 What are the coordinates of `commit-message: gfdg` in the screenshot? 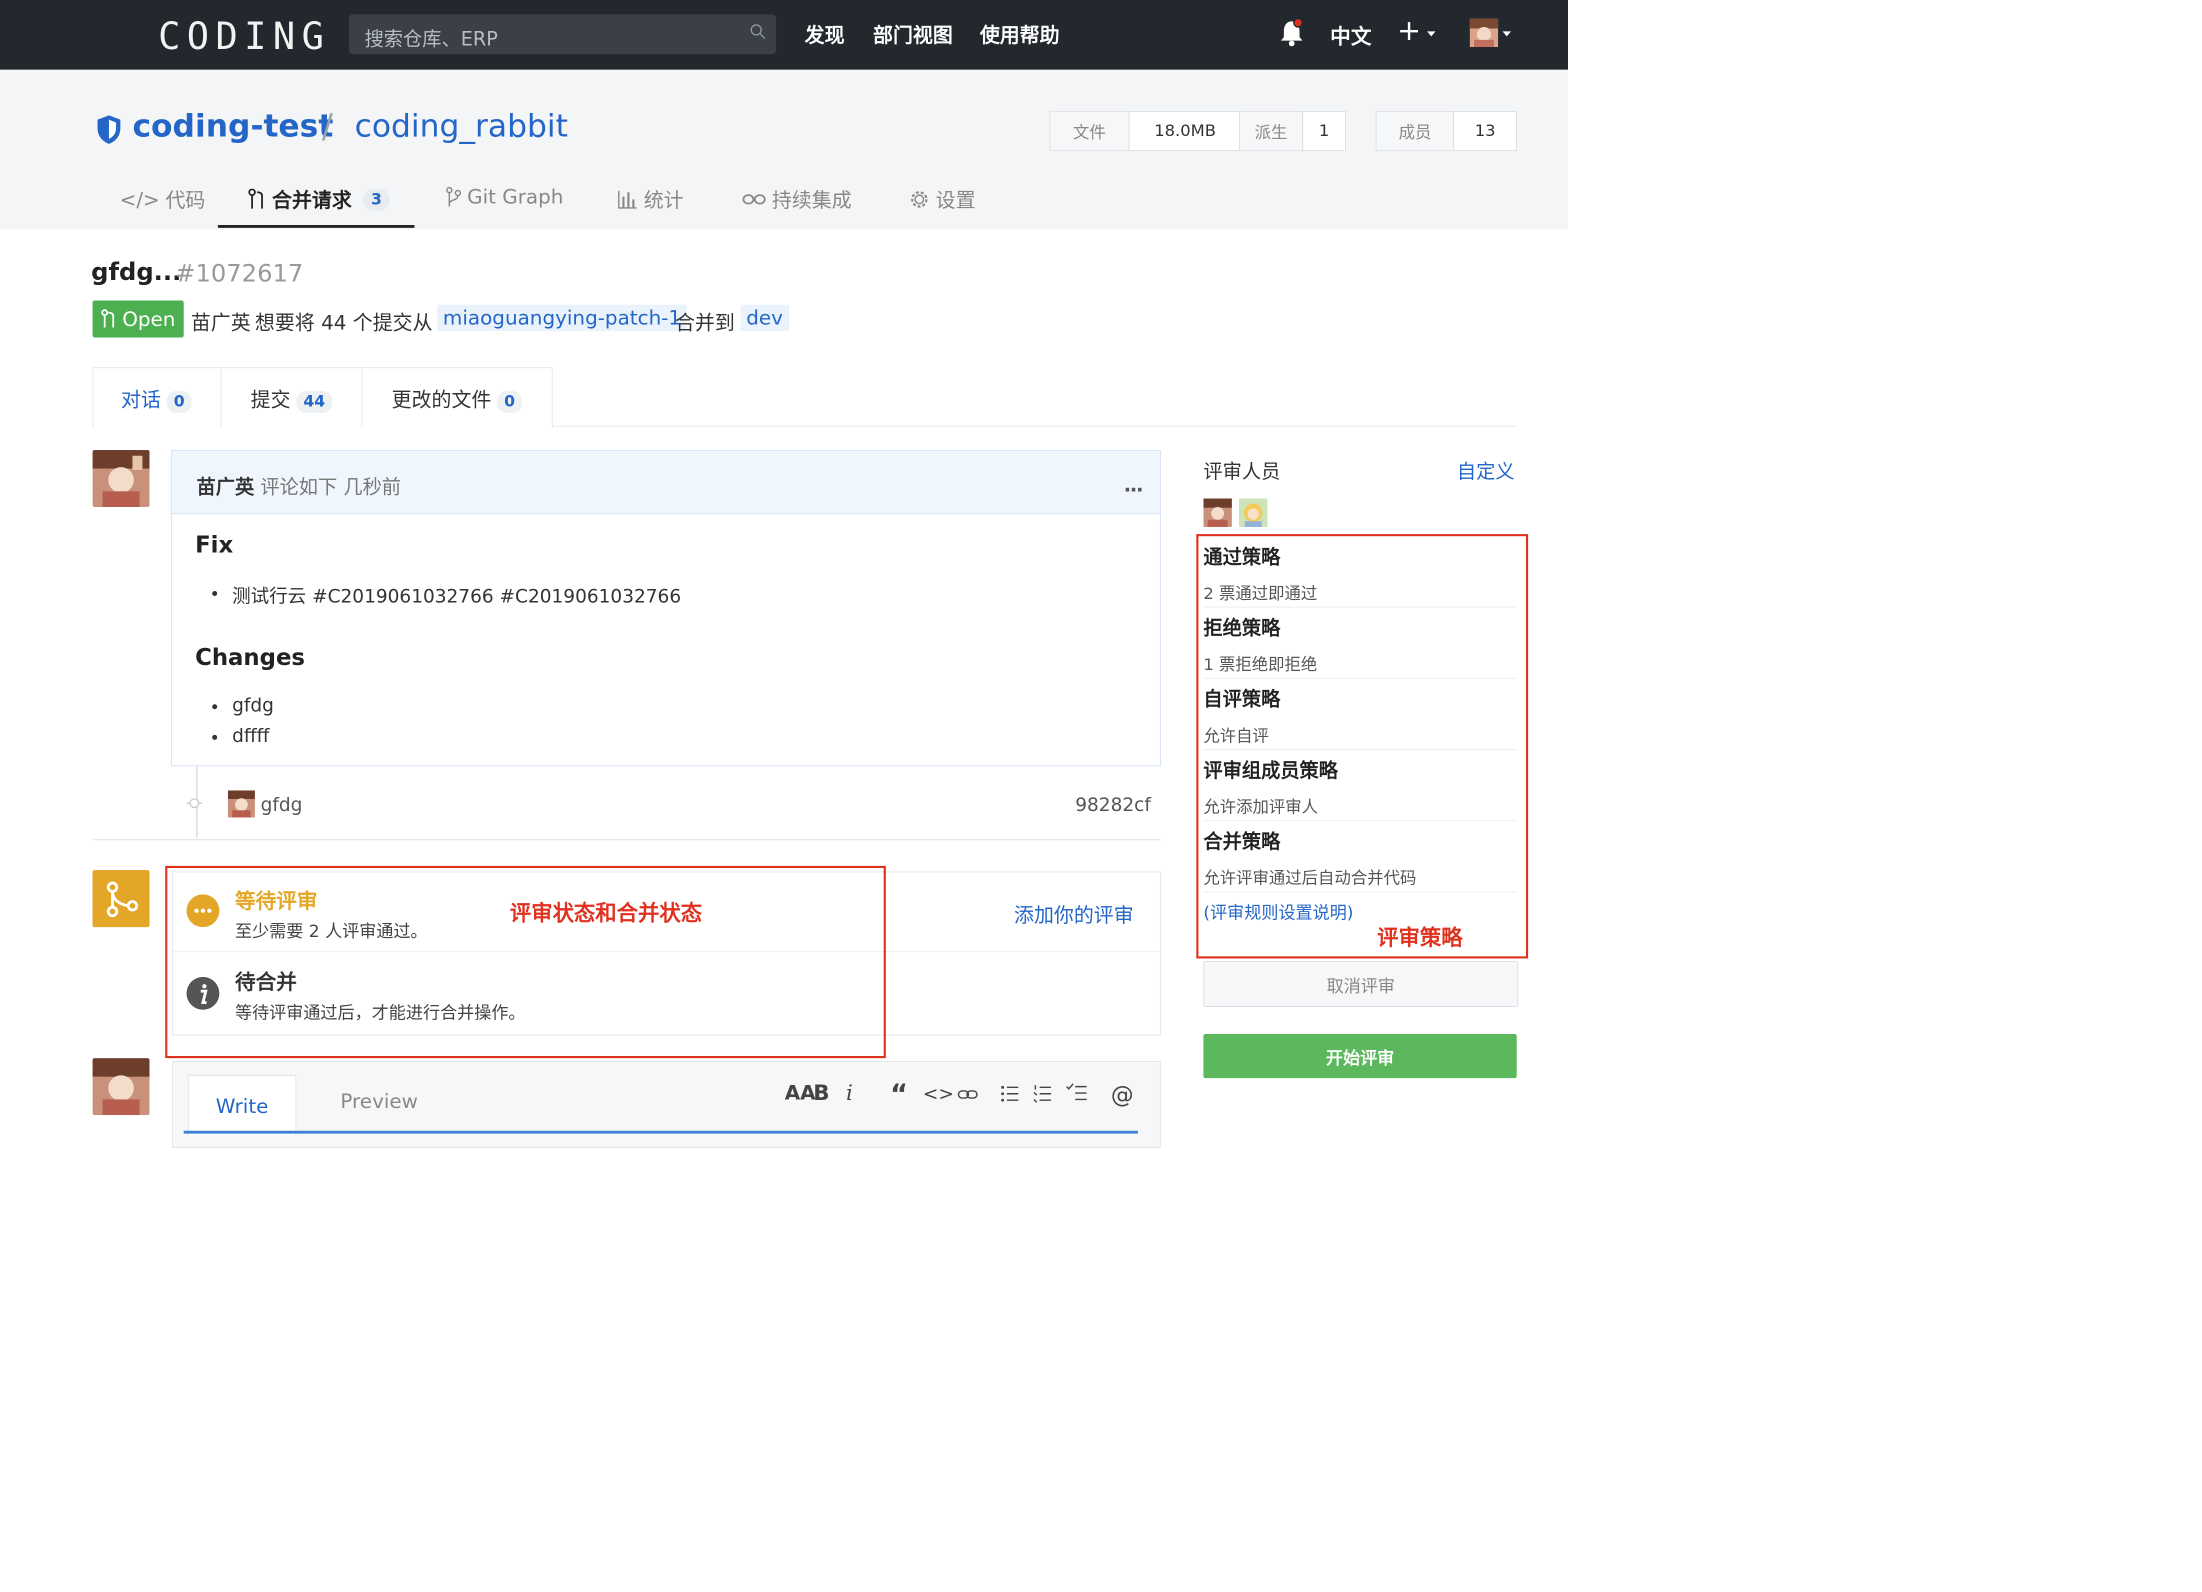 It's located at (282, 805).